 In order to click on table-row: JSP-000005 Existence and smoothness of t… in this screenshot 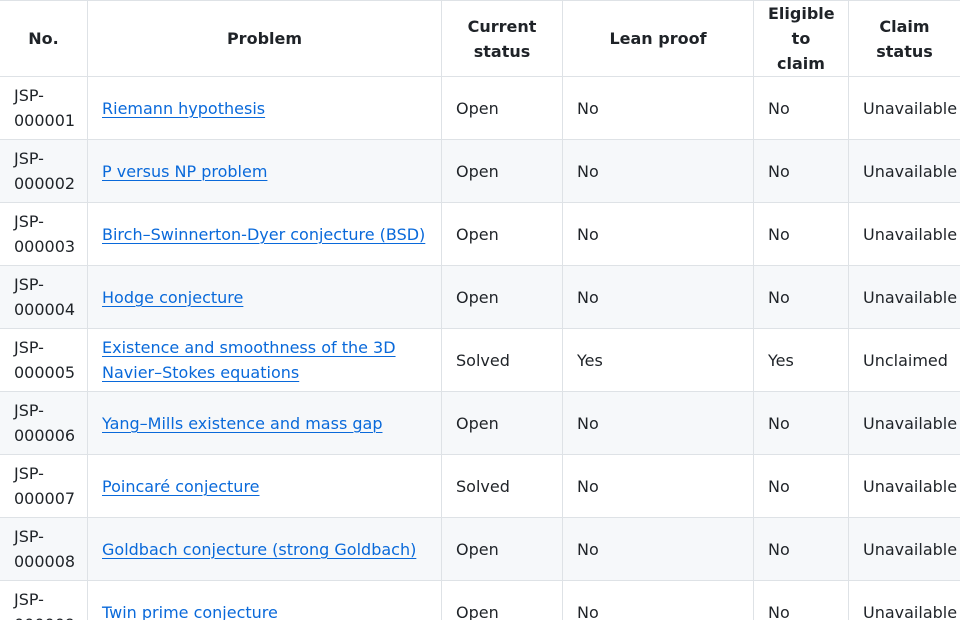, I will do `click(480, 360)`.